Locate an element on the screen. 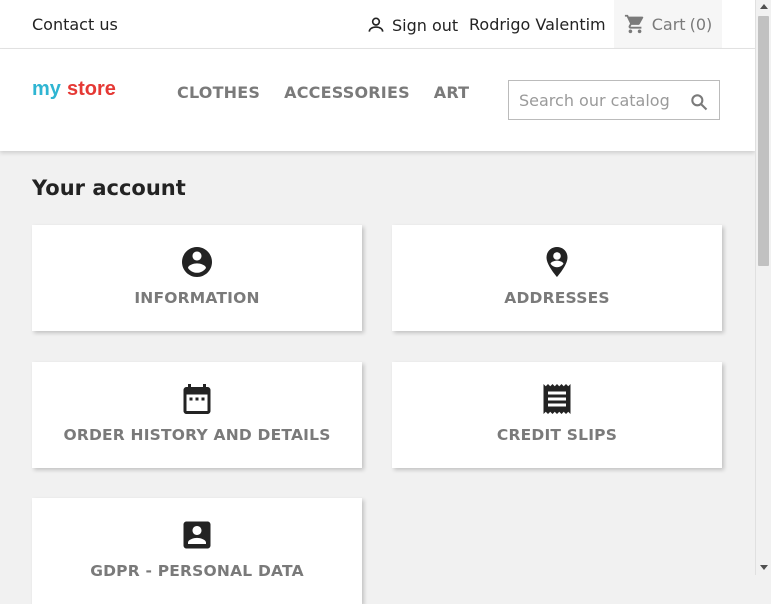 This screenshot has height=604, width=771. scrollbar-thumb is located at coordinates (763, 141).